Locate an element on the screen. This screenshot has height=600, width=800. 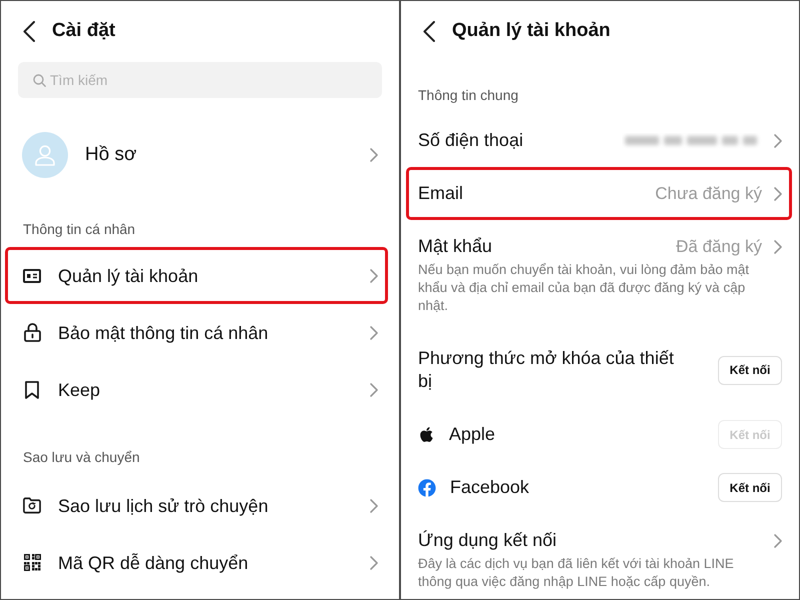
facebook-logo-icon is located at coordinates (427, 487).